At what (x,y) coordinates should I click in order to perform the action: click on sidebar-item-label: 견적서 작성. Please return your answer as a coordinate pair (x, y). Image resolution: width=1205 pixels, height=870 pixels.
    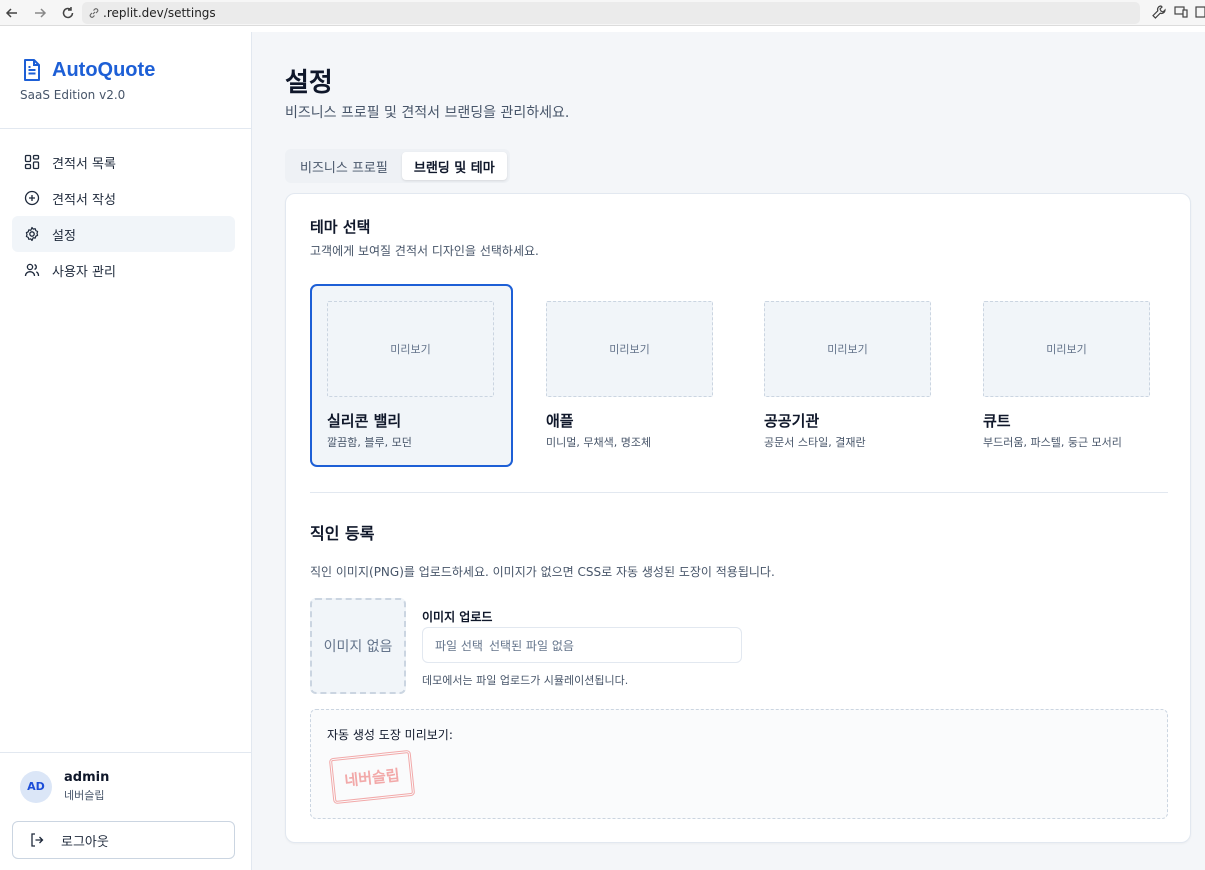
    Looking at the image, I should click on (84, 200).